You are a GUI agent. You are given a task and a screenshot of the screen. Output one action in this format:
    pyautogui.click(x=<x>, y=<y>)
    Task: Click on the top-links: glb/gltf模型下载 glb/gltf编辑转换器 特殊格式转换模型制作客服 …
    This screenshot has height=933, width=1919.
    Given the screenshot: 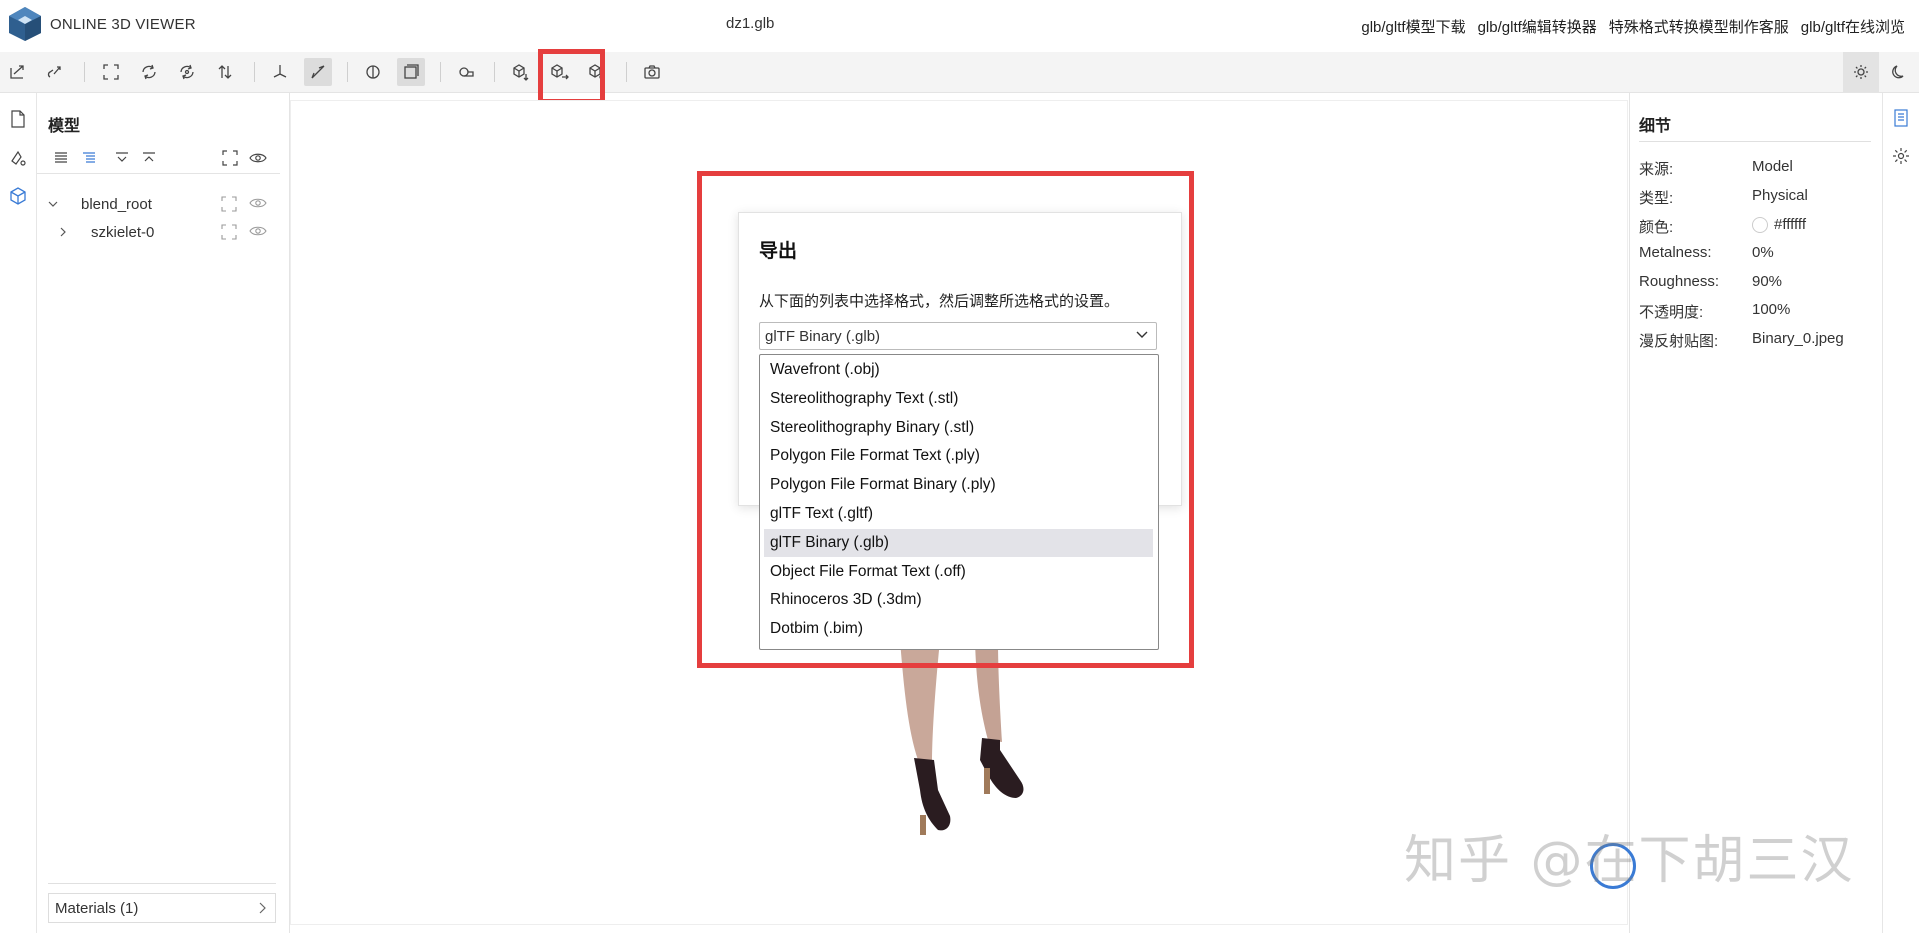 What is the action you would take?
    pyautogui.click(x=1633, y=26)
    